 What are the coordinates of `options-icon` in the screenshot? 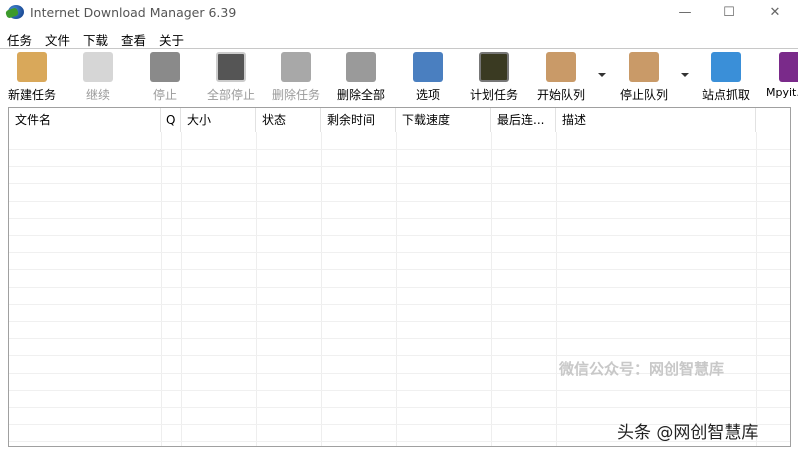 It's located at (428, 67).